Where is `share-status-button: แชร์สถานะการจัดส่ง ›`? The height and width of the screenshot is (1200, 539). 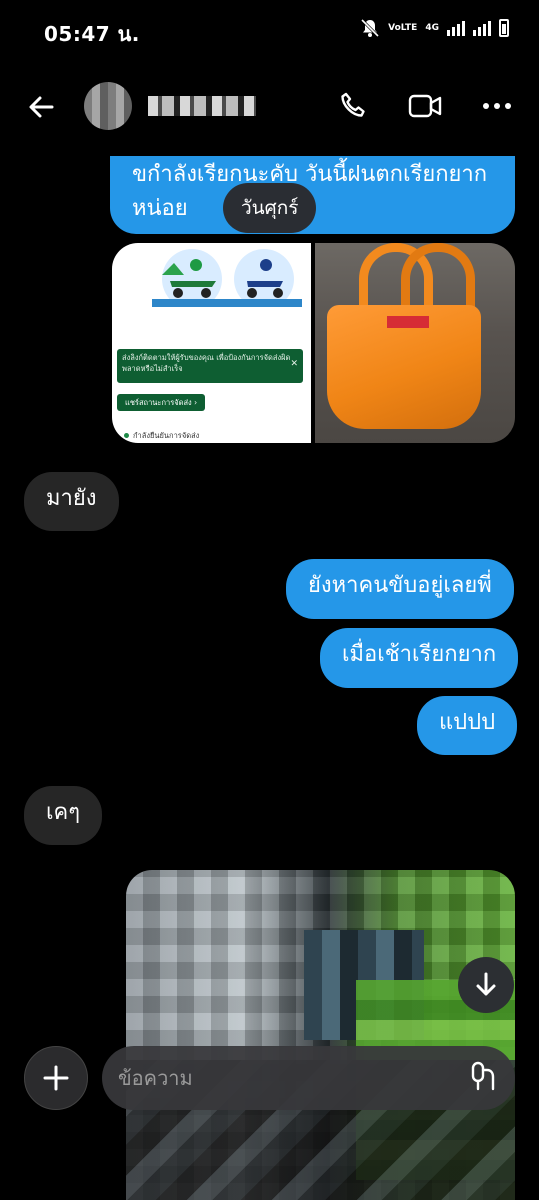
share-status-button: แชร์สถานะการจัดส่ง › is located at coordinates (161, 402).